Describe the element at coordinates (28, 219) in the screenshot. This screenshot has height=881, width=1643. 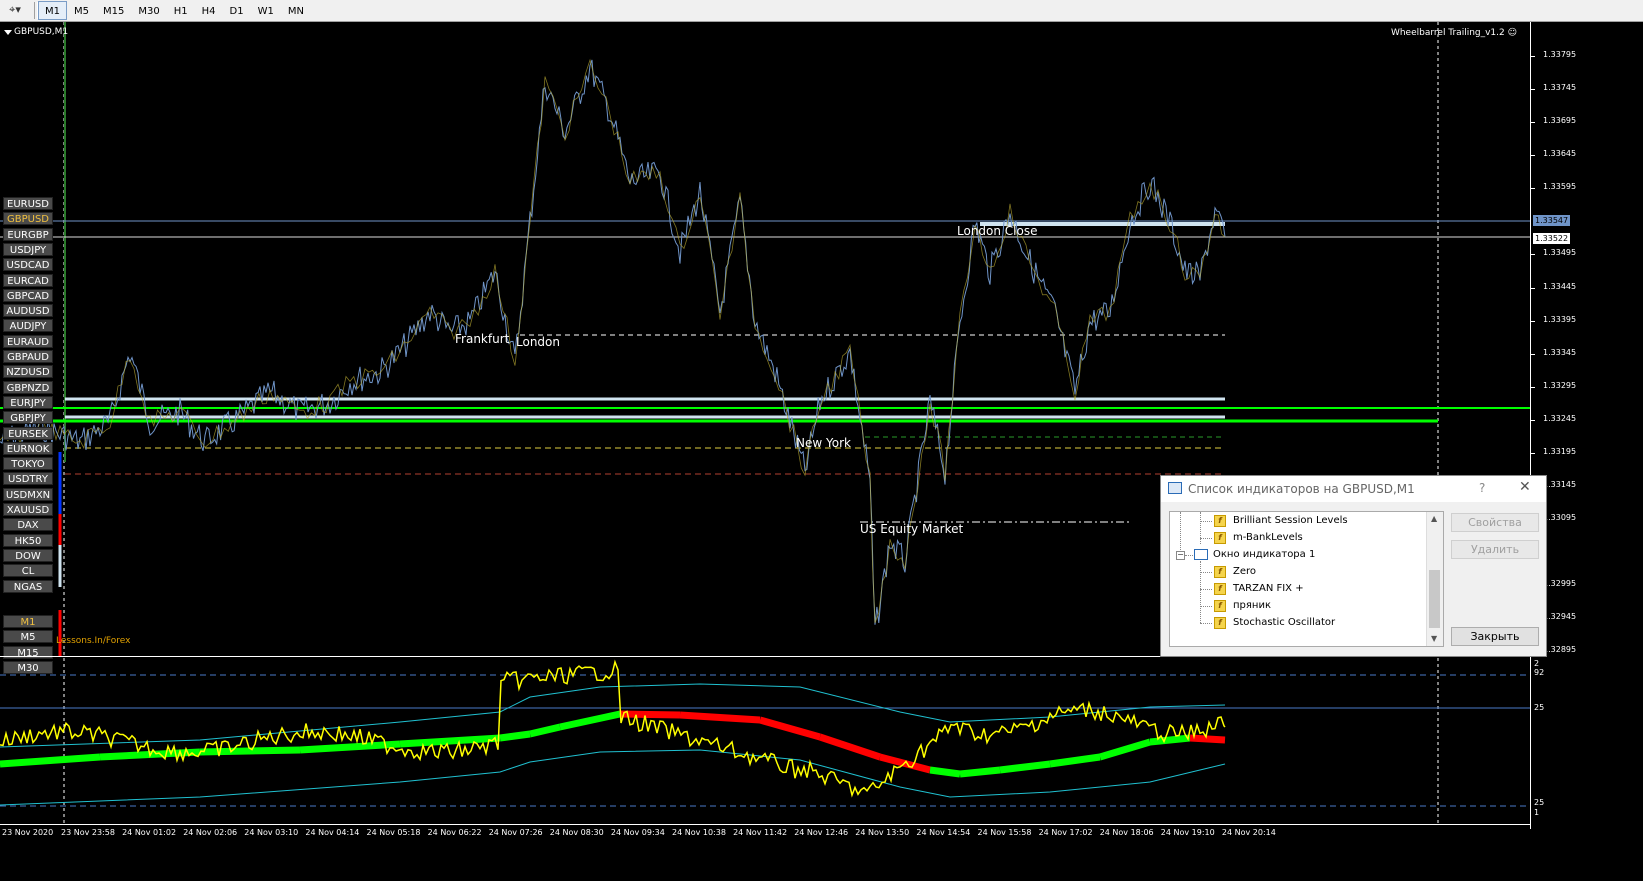
I see `symbol-button-gbpusd: GBPUSD` at that location.